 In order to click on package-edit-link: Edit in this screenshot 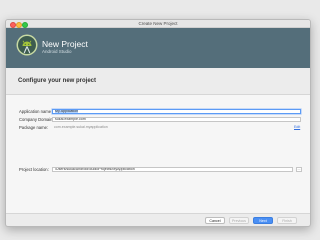, I will do `click(297, 127)`.